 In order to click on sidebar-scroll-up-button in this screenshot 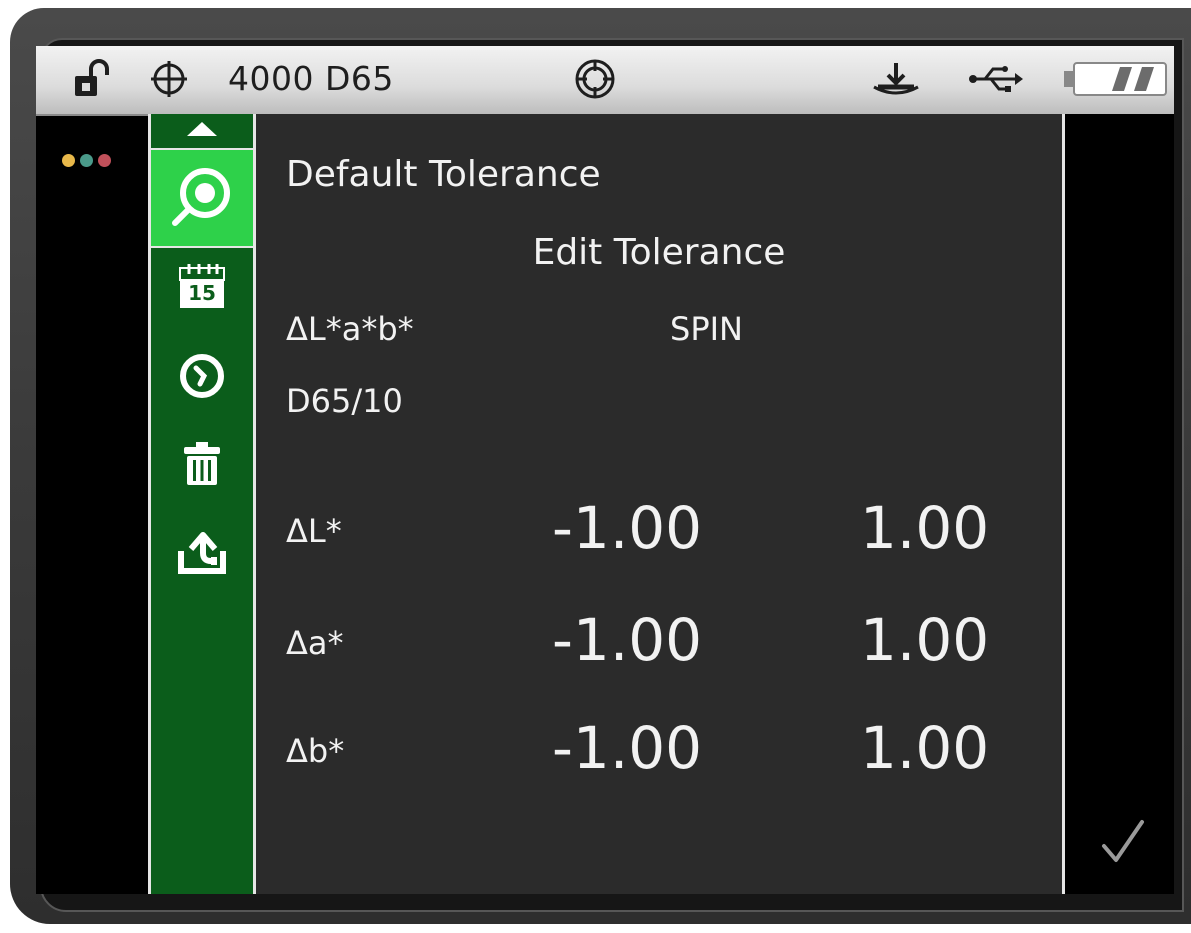, I will do `click(202, 132)`.